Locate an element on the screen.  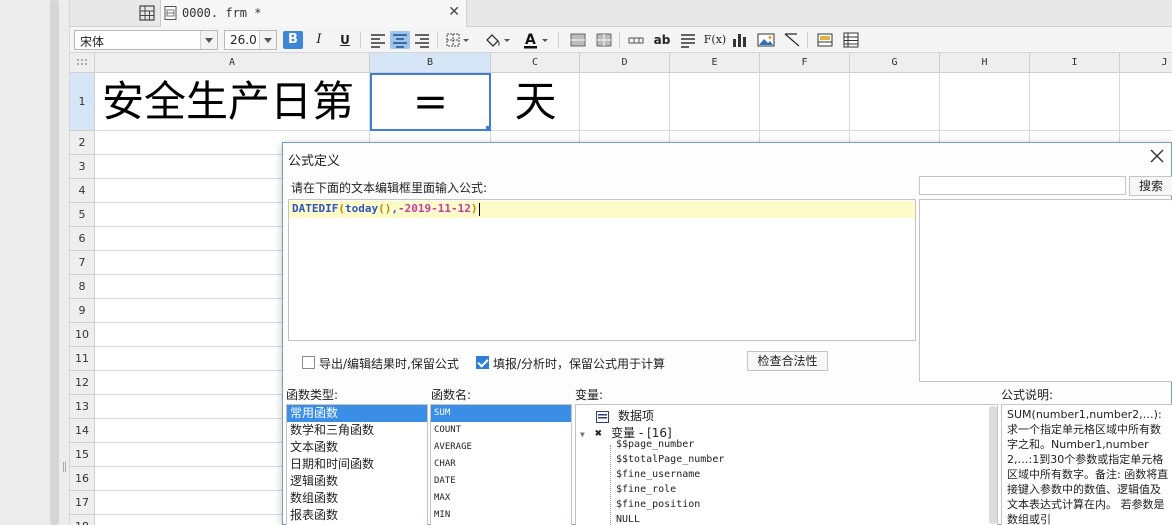
row-header-9: 9 is located at coordinates (82, 311).